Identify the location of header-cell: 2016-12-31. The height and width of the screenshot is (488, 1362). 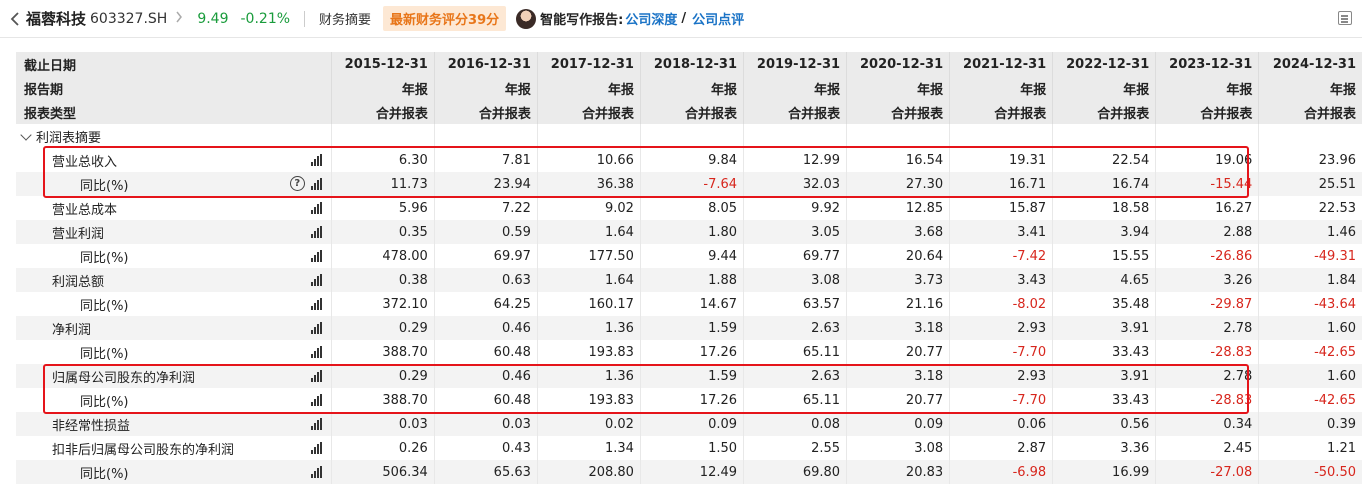
(485, 64).